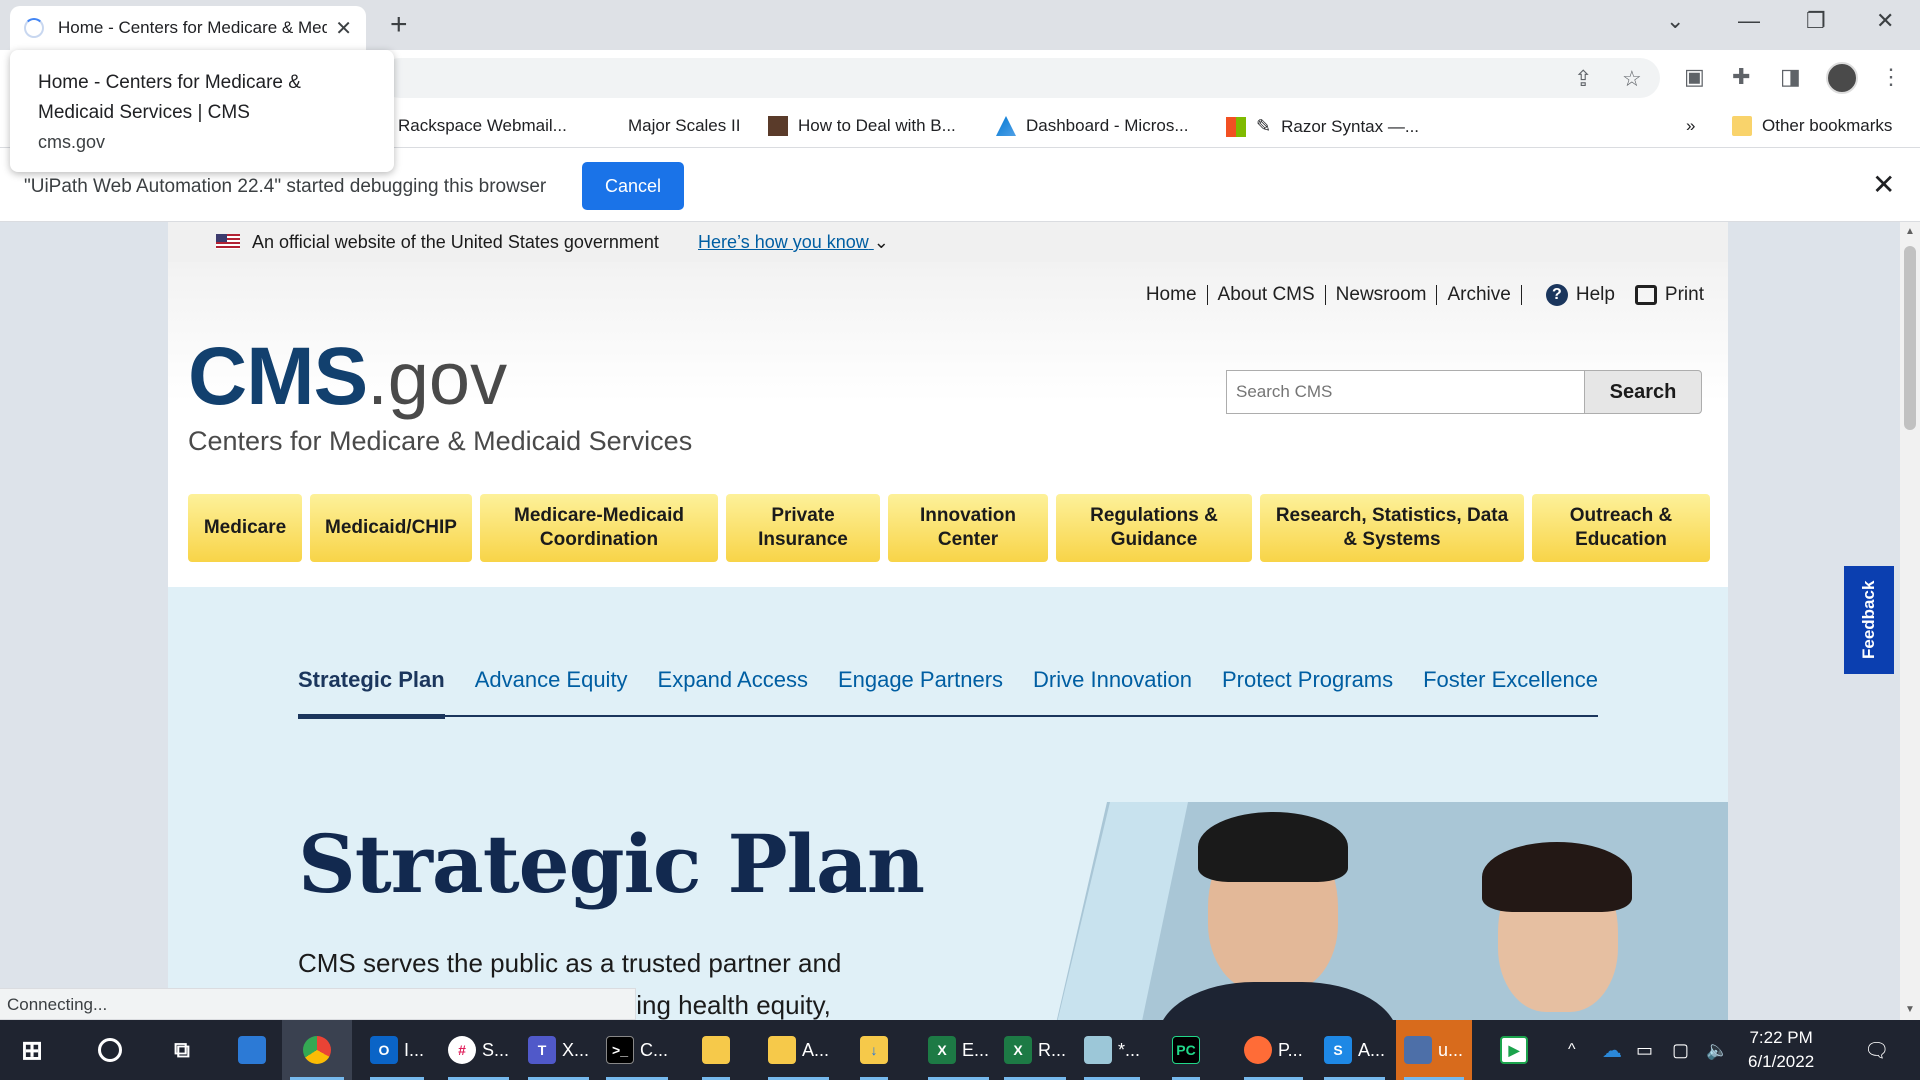  What do you see at coordinates (1876, 1050) in the screenshot?
I see `notifications-icon: 🗨` at bounding box center [1876, 1050].